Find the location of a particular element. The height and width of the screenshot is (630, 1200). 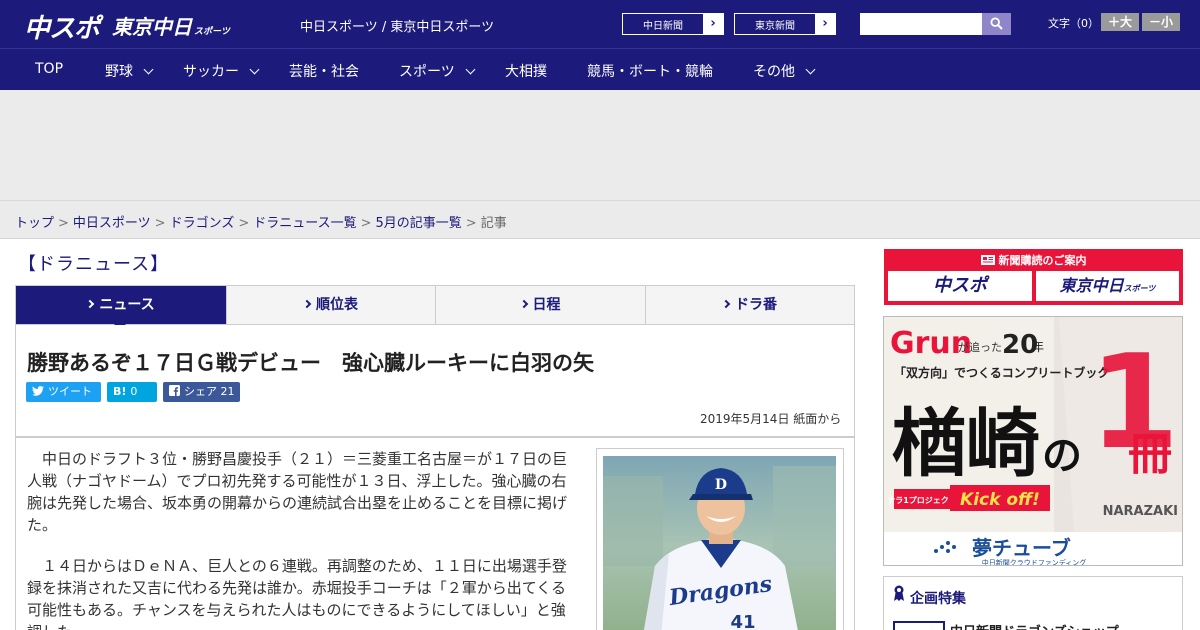

tab-standings: 順位表 is located at coordinates (331, 305).